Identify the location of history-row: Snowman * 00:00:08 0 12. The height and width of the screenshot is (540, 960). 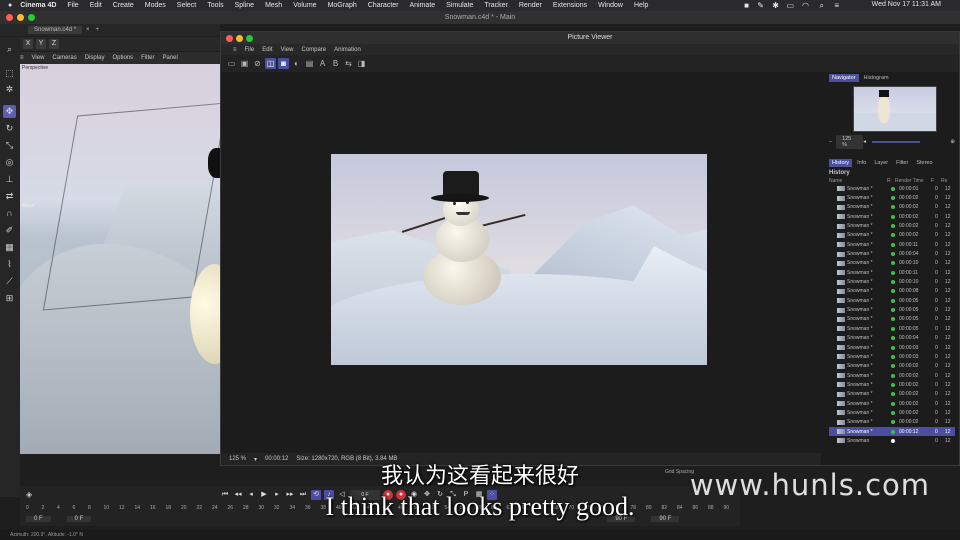
(892, 291).